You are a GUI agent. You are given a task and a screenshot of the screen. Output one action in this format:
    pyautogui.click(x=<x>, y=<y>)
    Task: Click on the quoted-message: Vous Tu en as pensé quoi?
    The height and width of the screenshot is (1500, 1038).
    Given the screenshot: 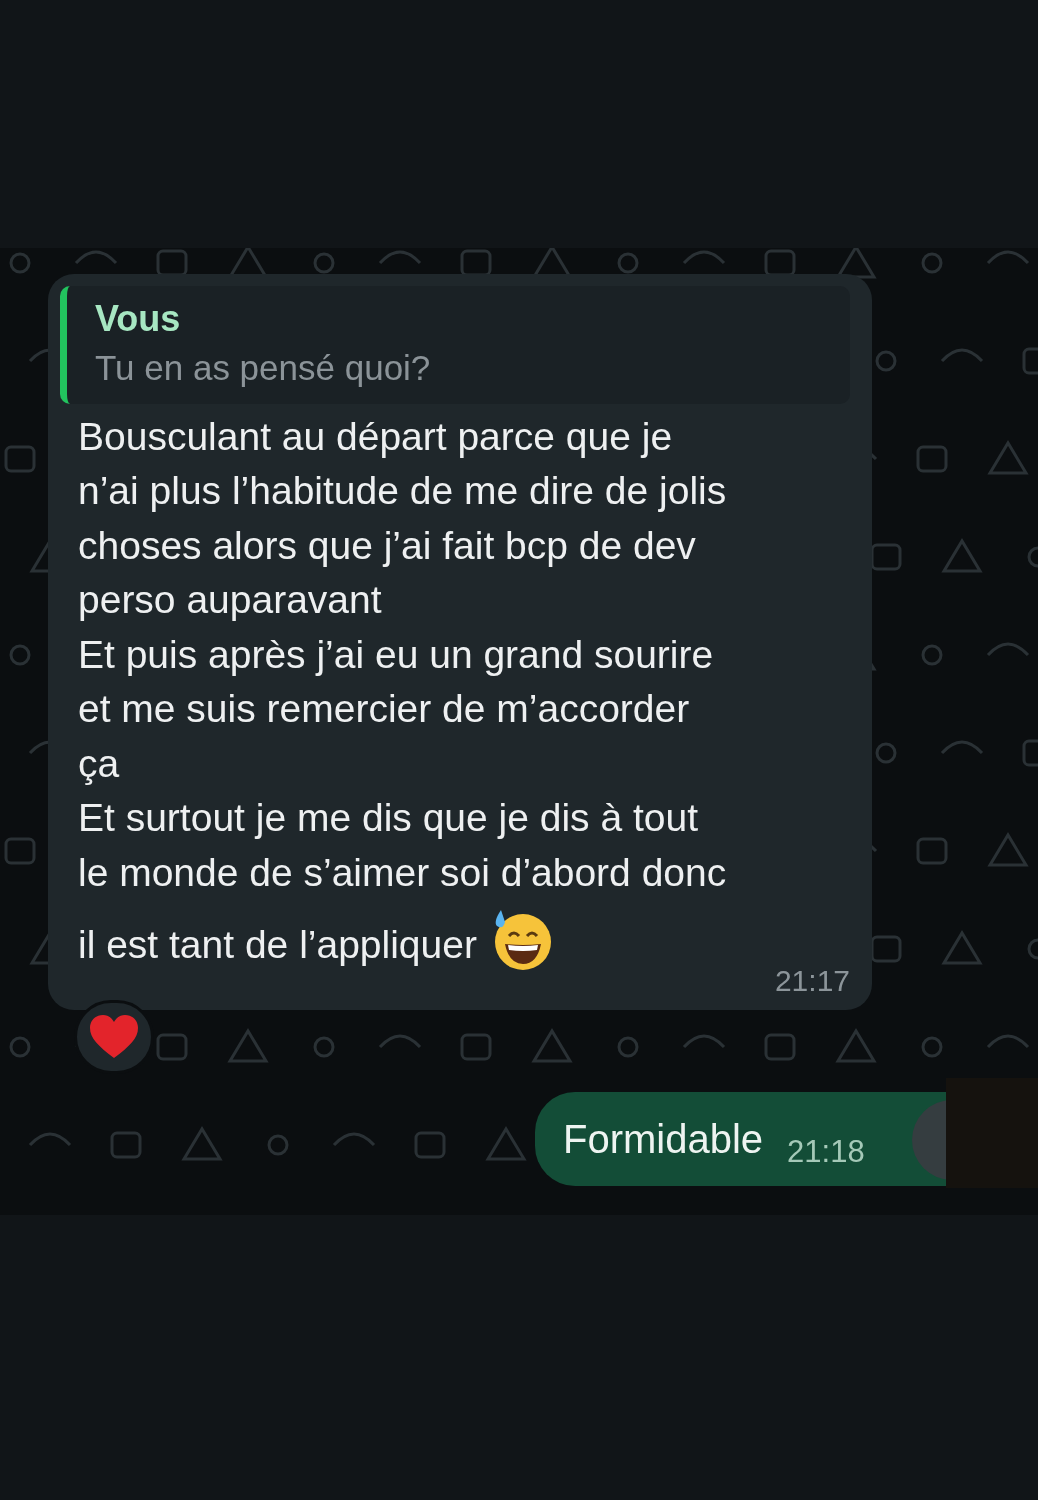 What is the action you would take?
    pyautogui.click(x=455, y=345)
    